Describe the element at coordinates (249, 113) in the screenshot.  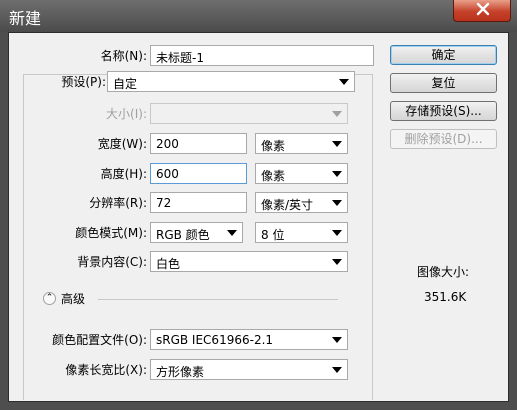
I see `size-select` at that location.